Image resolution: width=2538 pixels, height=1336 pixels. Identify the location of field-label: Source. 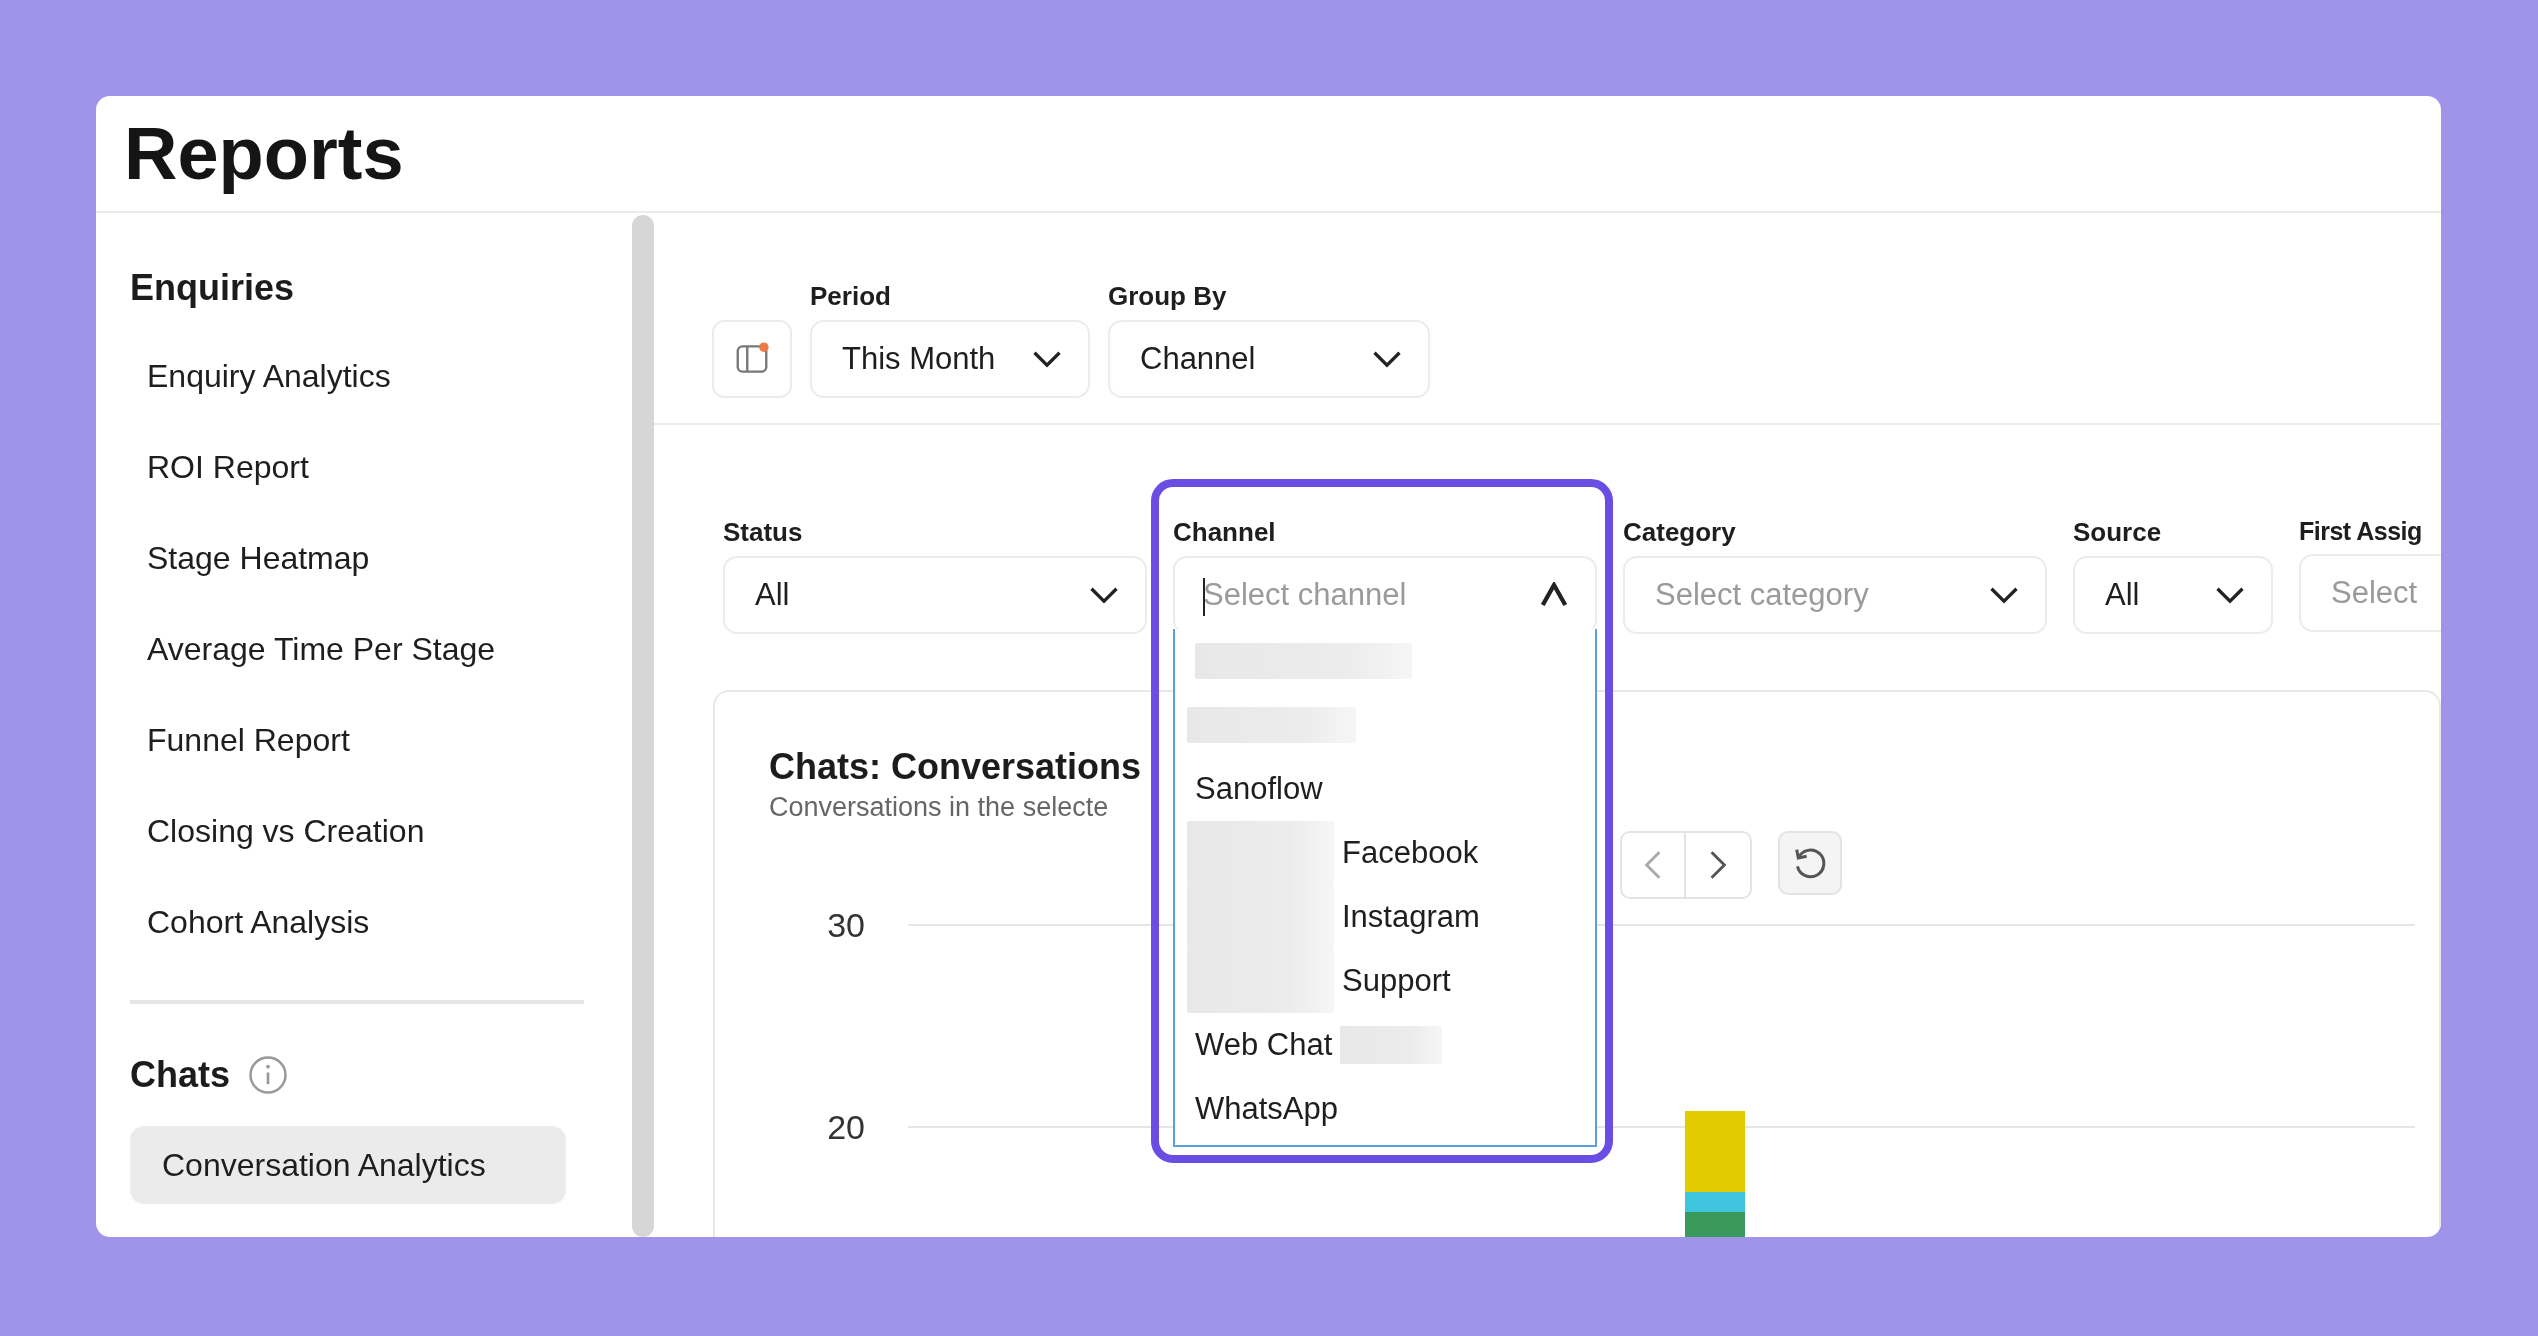
(2118, 532).